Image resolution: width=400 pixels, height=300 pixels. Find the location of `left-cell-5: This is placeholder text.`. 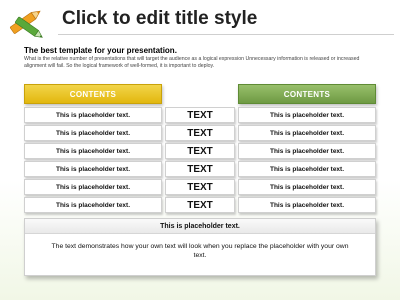

left-cell-5: This is placeholder text. is located at coordinates (93, 187).